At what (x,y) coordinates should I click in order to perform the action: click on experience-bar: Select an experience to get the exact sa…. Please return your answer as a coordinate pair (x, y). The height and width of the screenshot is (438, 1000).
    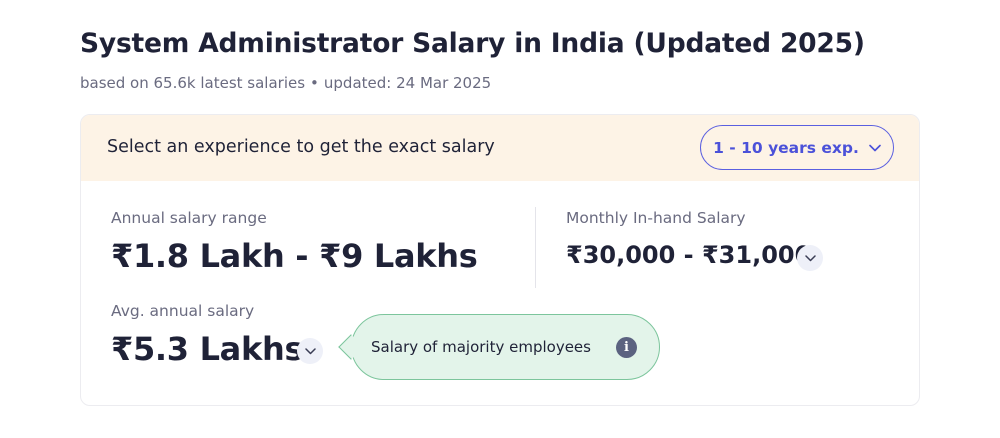
    Looking at the image, I should click on (500, 148).